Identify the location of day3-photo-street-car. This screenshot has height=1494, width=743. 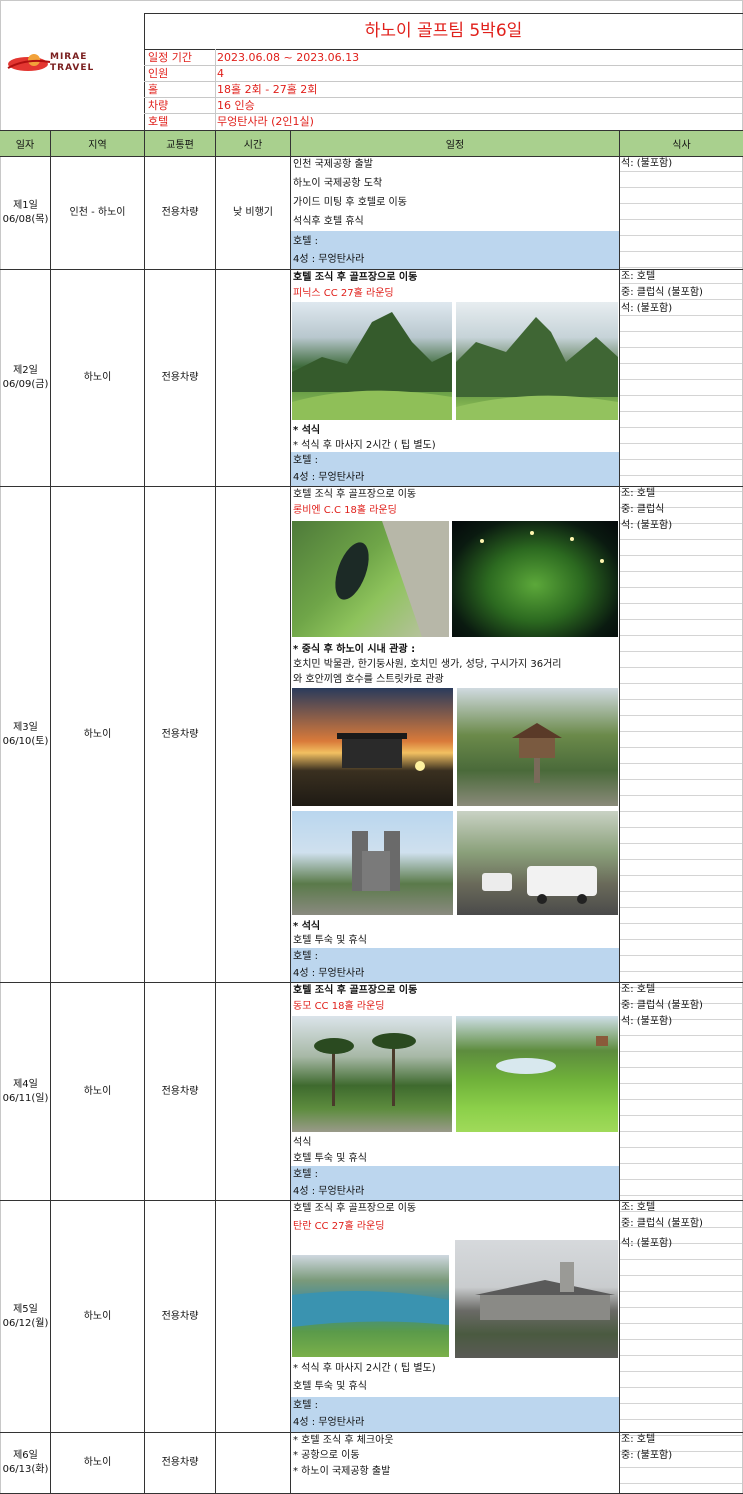
(537, 863).